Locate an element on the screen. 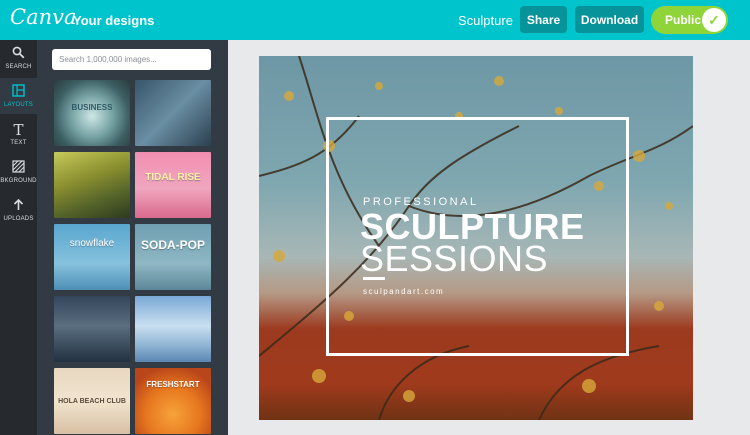 The image size is (750, 435). search-icon is located at coordinates (18, 54).